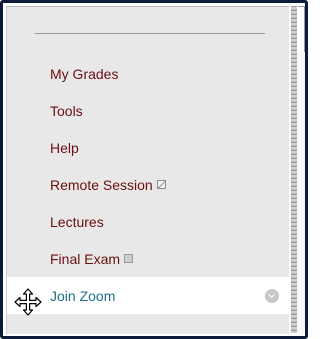 This screenshot has width=320, height=339. I want to click on menu-item-label: Help, so click(64, 147).